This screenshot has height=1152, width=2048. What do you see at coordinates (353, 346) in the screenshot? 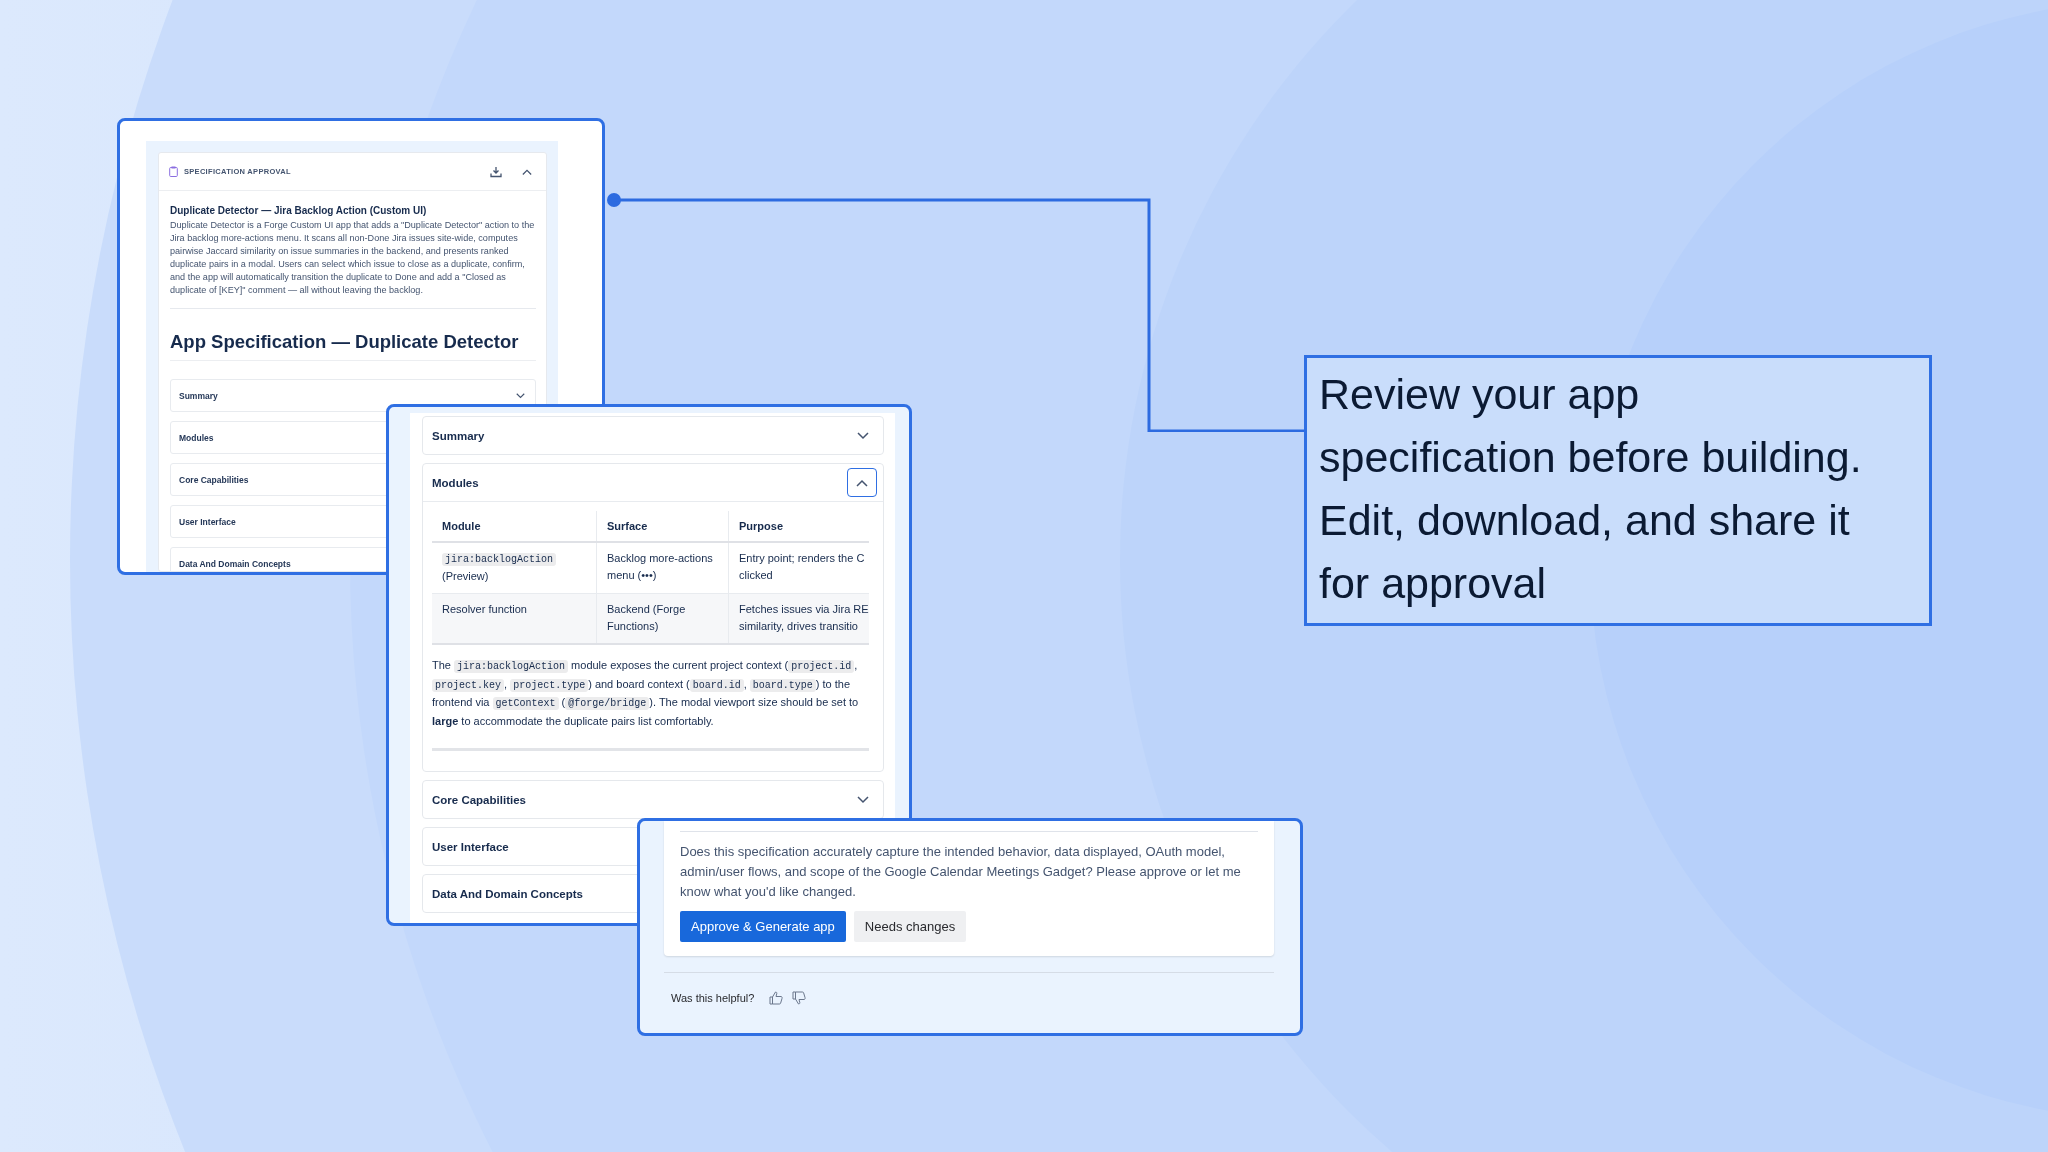
I see `spec-heading: App Specification — Duplicate Detector` at bounding box center [353, 346].